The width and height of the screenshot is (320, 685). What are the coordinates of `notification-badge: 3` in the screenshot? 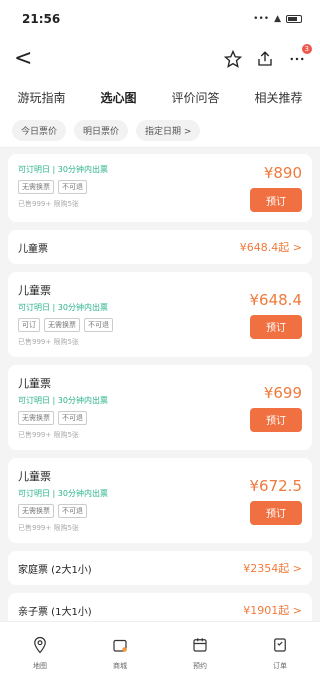 It's located at (306, 49).